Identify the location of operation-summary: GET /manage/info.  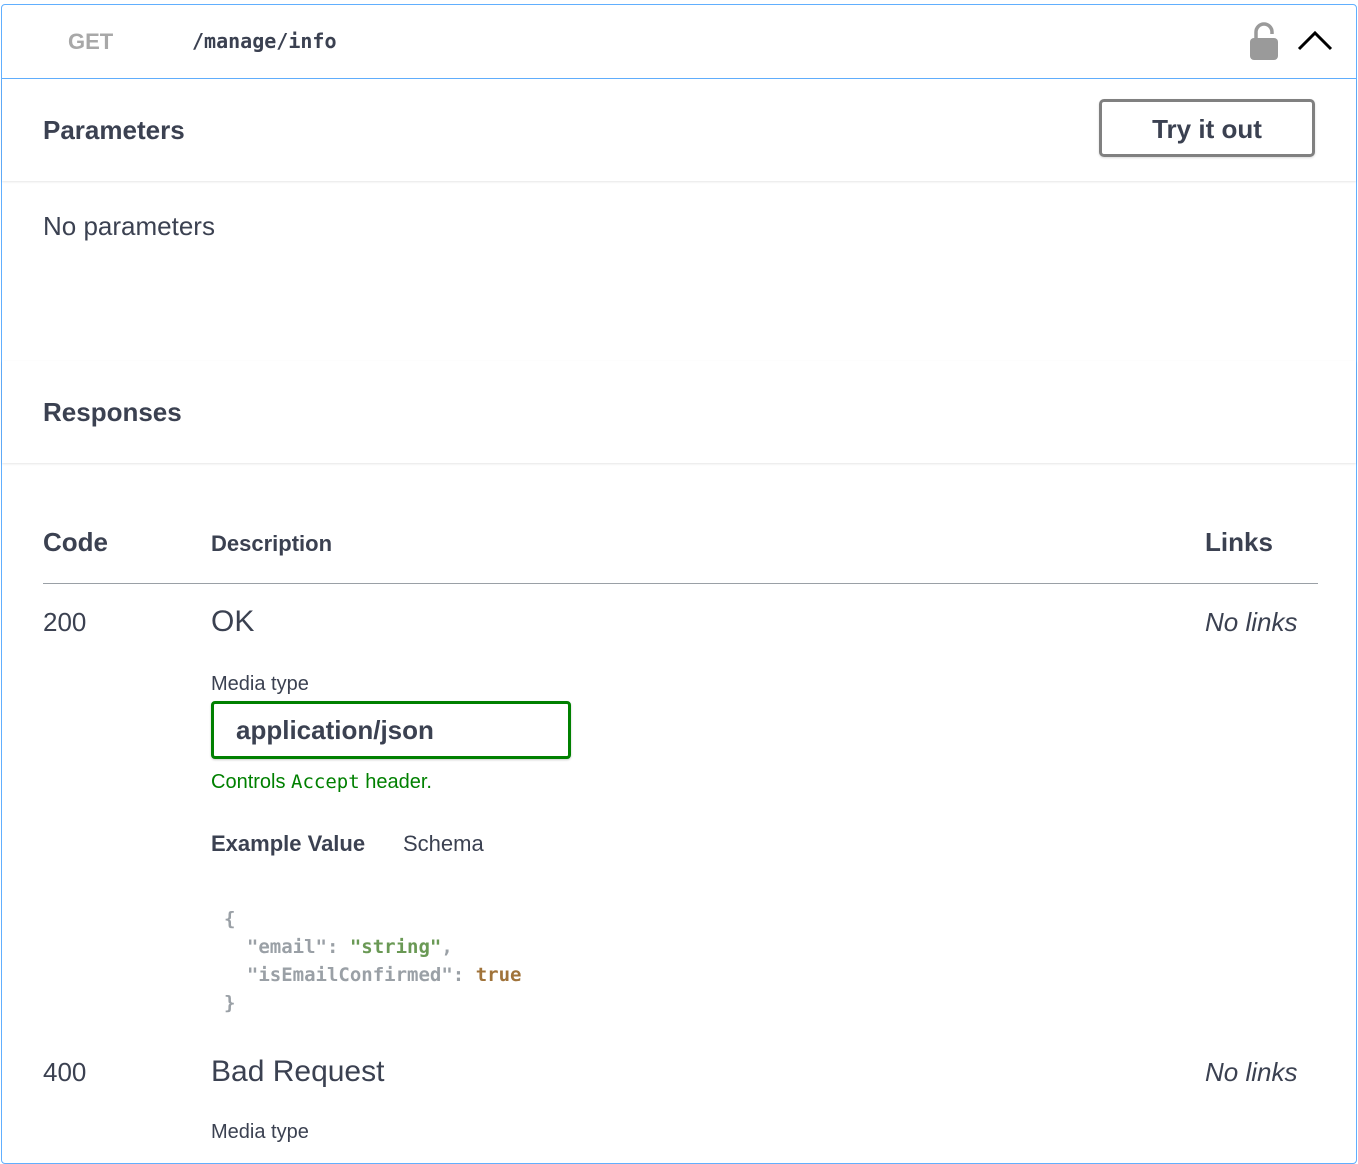
(679, 42).